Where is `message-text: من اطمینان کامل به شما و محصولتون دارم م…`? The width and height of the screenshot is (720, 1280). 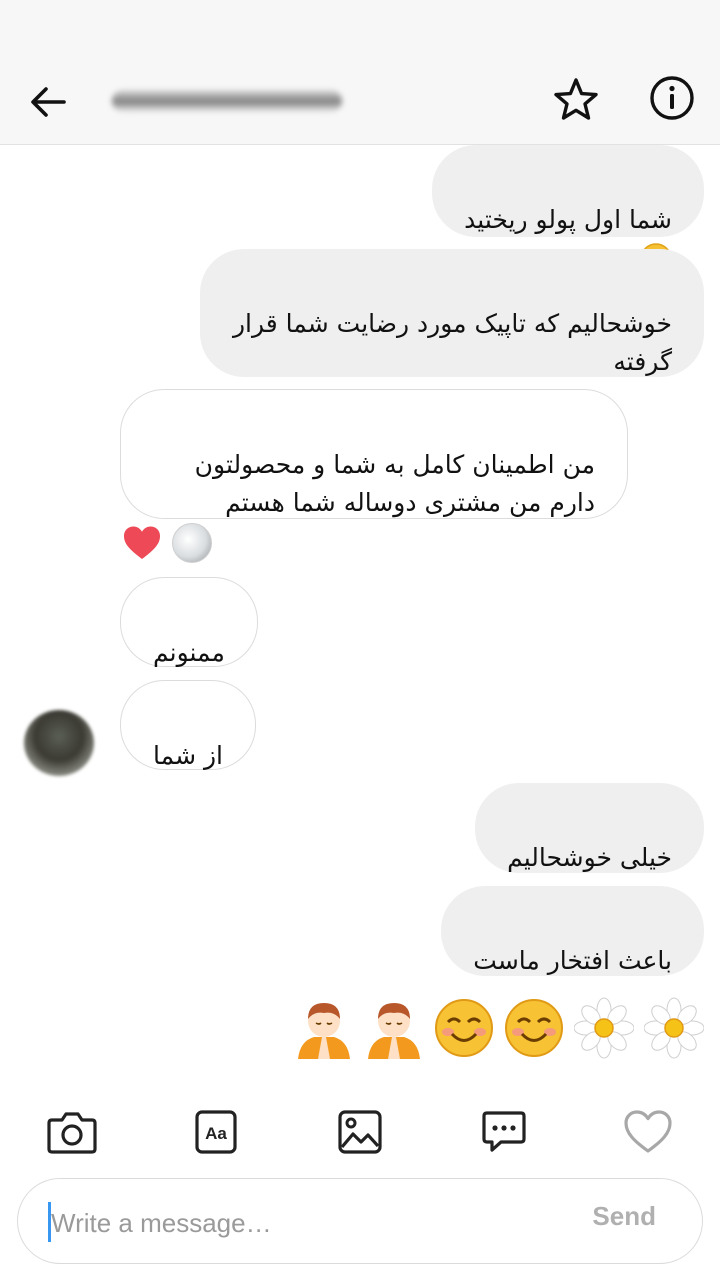
message-text: من اطمینان کامل به شما و محصولتون دارم م… is located at coordinates (394, 483).